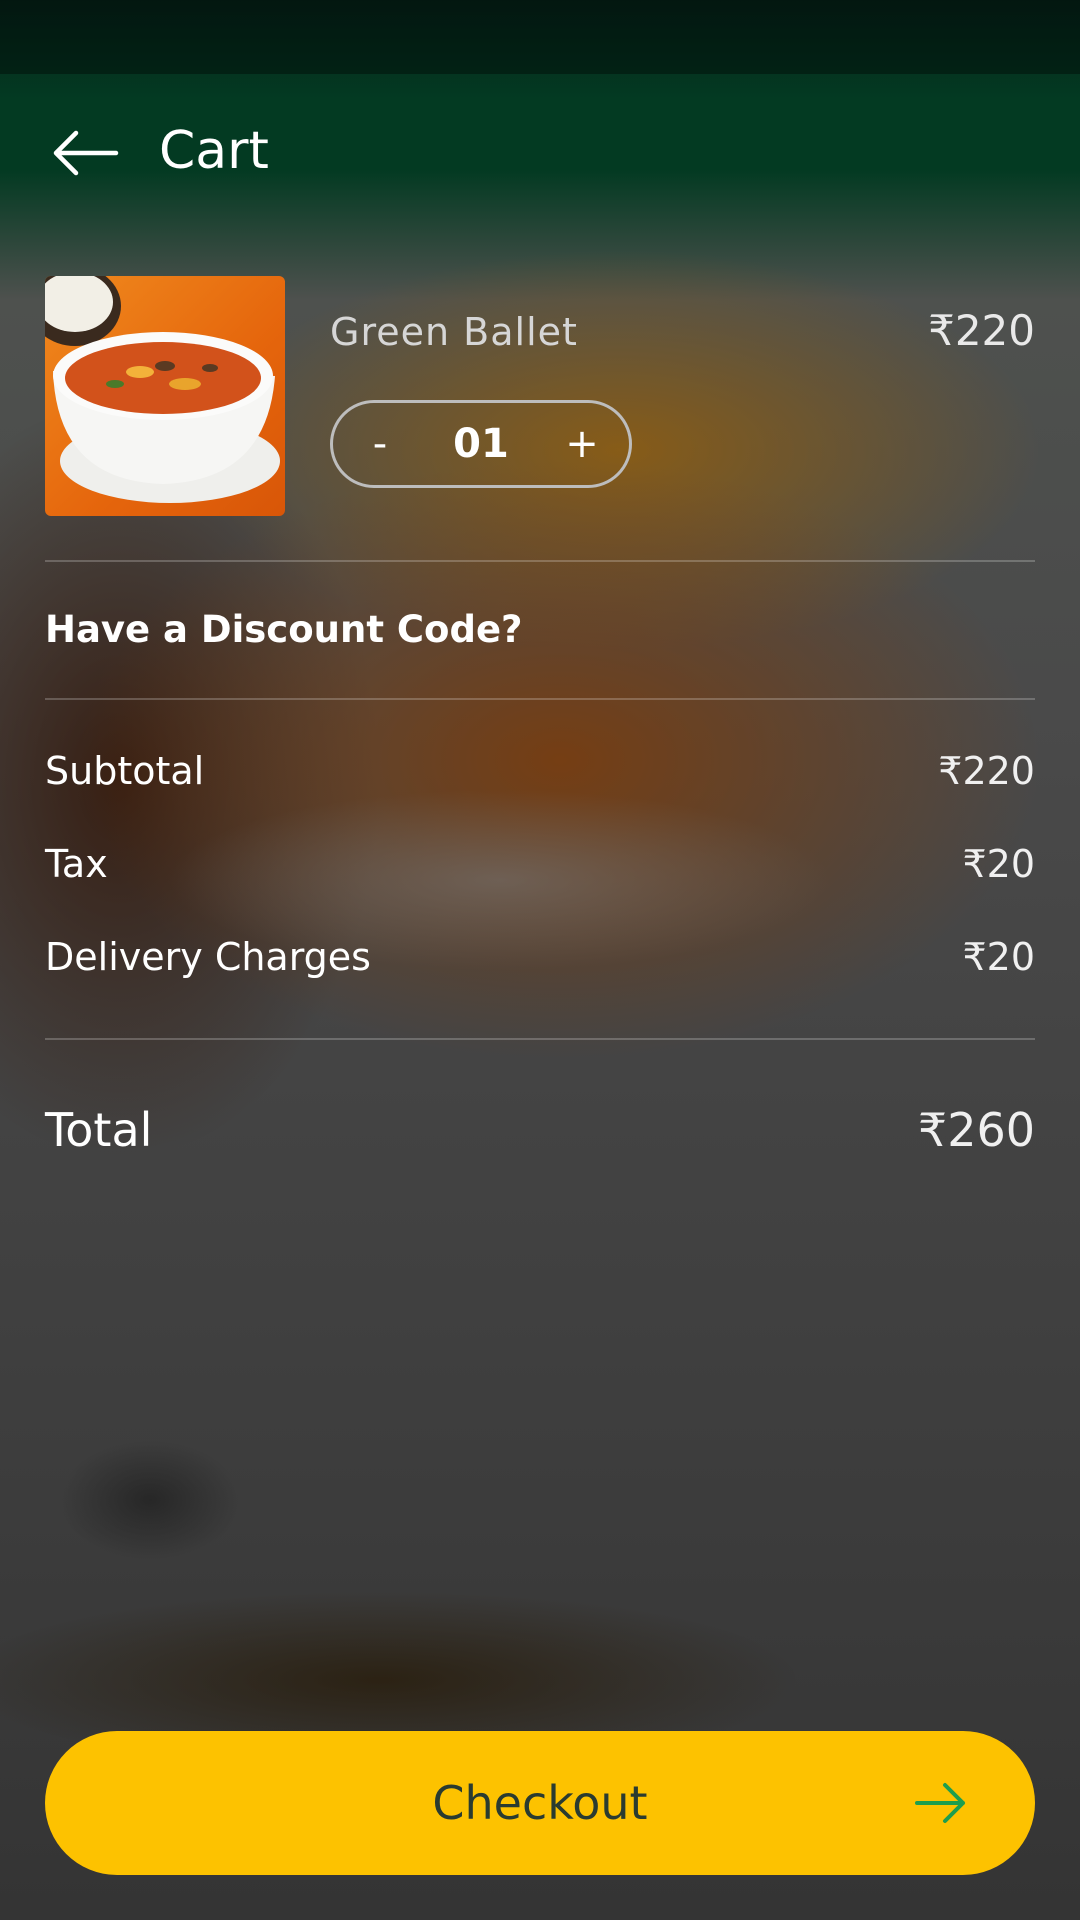  I want to click on item-price: ₹220, so click(981, 330).